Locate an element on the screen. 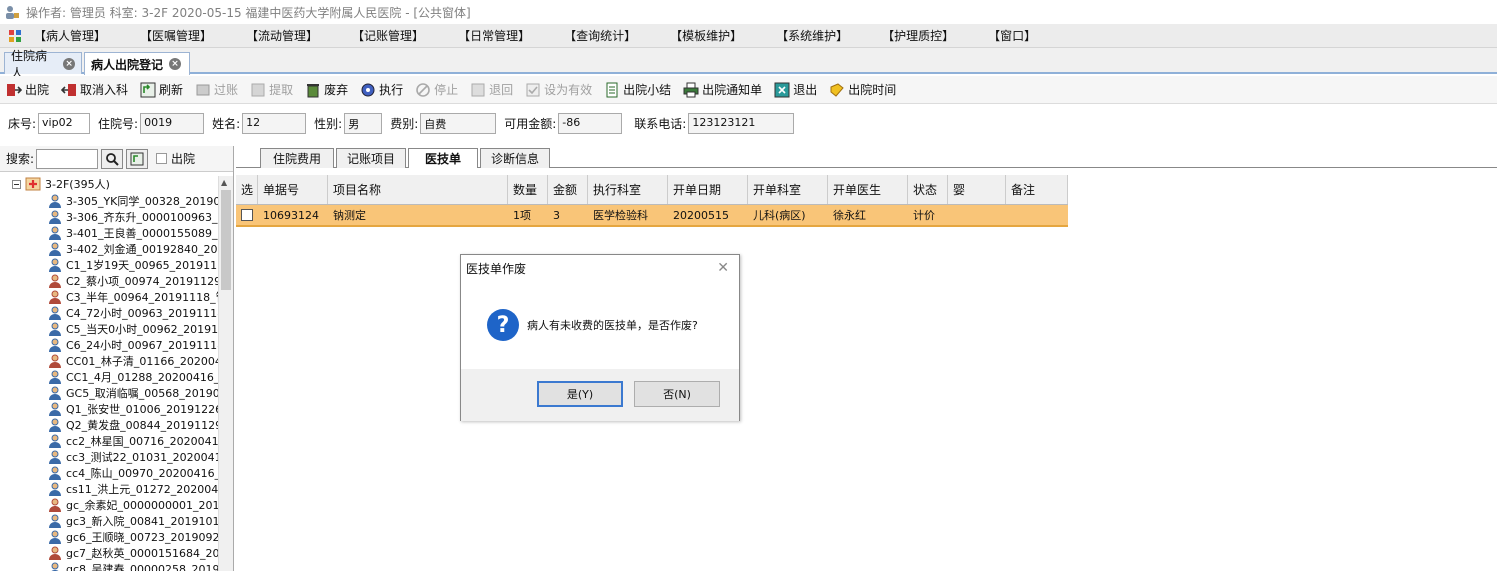 This screenshot has height=571, width=1497. tree-item-patient: 3-305_YK同学_00328_201904 is located at coordinates (133, 201).